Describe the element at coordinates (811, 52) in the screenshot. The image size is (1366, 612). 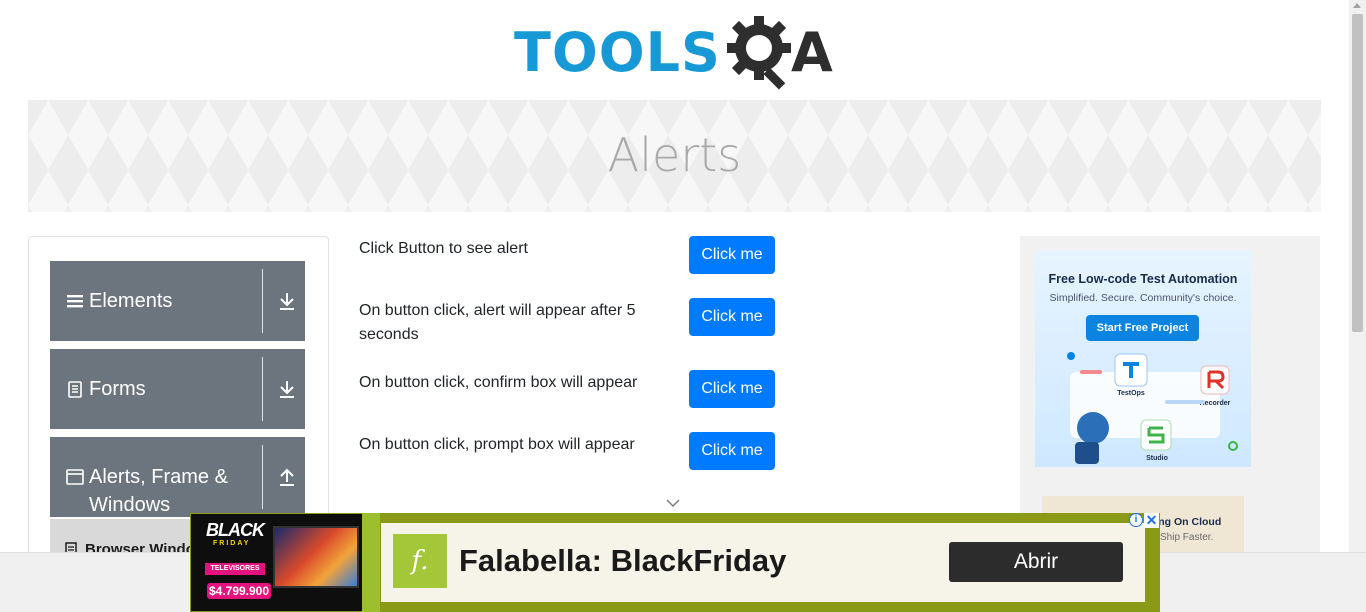
I see `logo-text-a: A` at that location.